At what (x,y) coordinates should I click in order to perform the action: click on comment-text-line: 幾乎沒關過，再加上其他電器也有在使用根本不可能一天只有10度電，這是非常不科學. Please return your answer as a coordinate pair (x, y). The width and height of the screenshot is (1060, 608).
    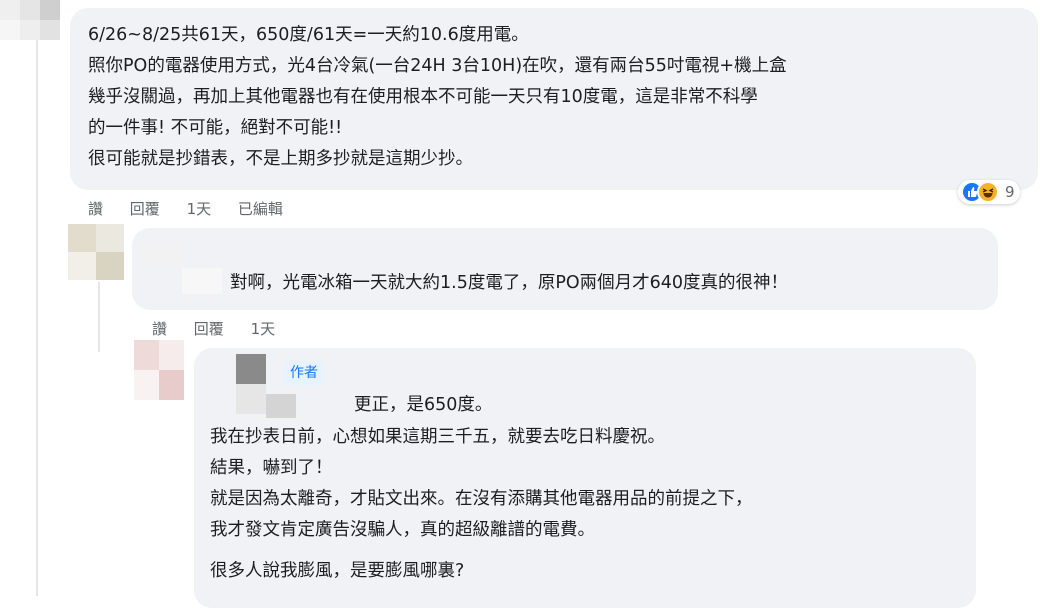
    Looking at the image, I should click on (423, 97).